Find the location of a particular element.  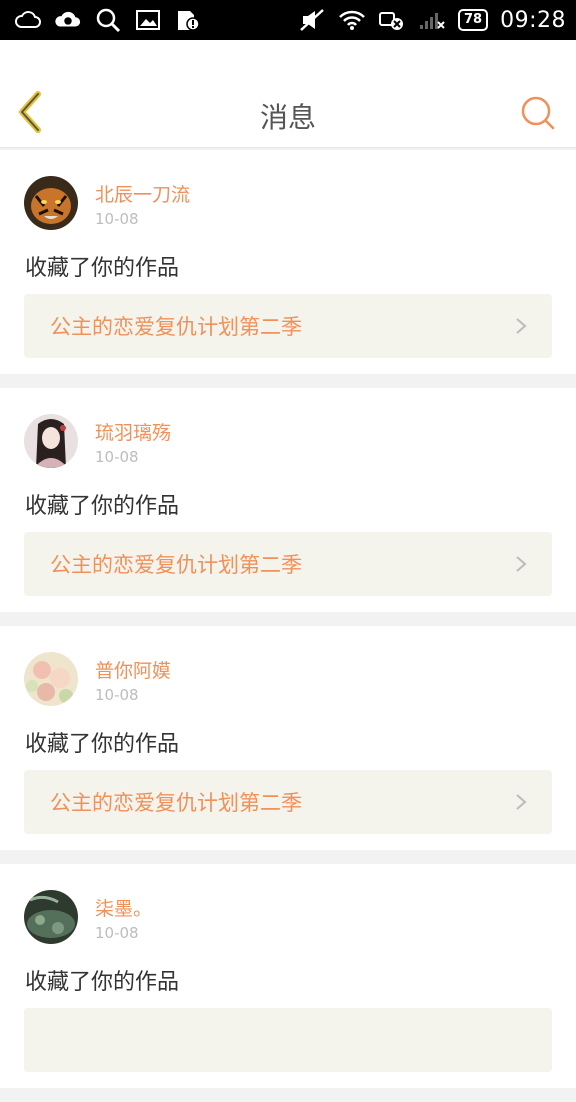

work-link is located at coordinates (288, 1040).